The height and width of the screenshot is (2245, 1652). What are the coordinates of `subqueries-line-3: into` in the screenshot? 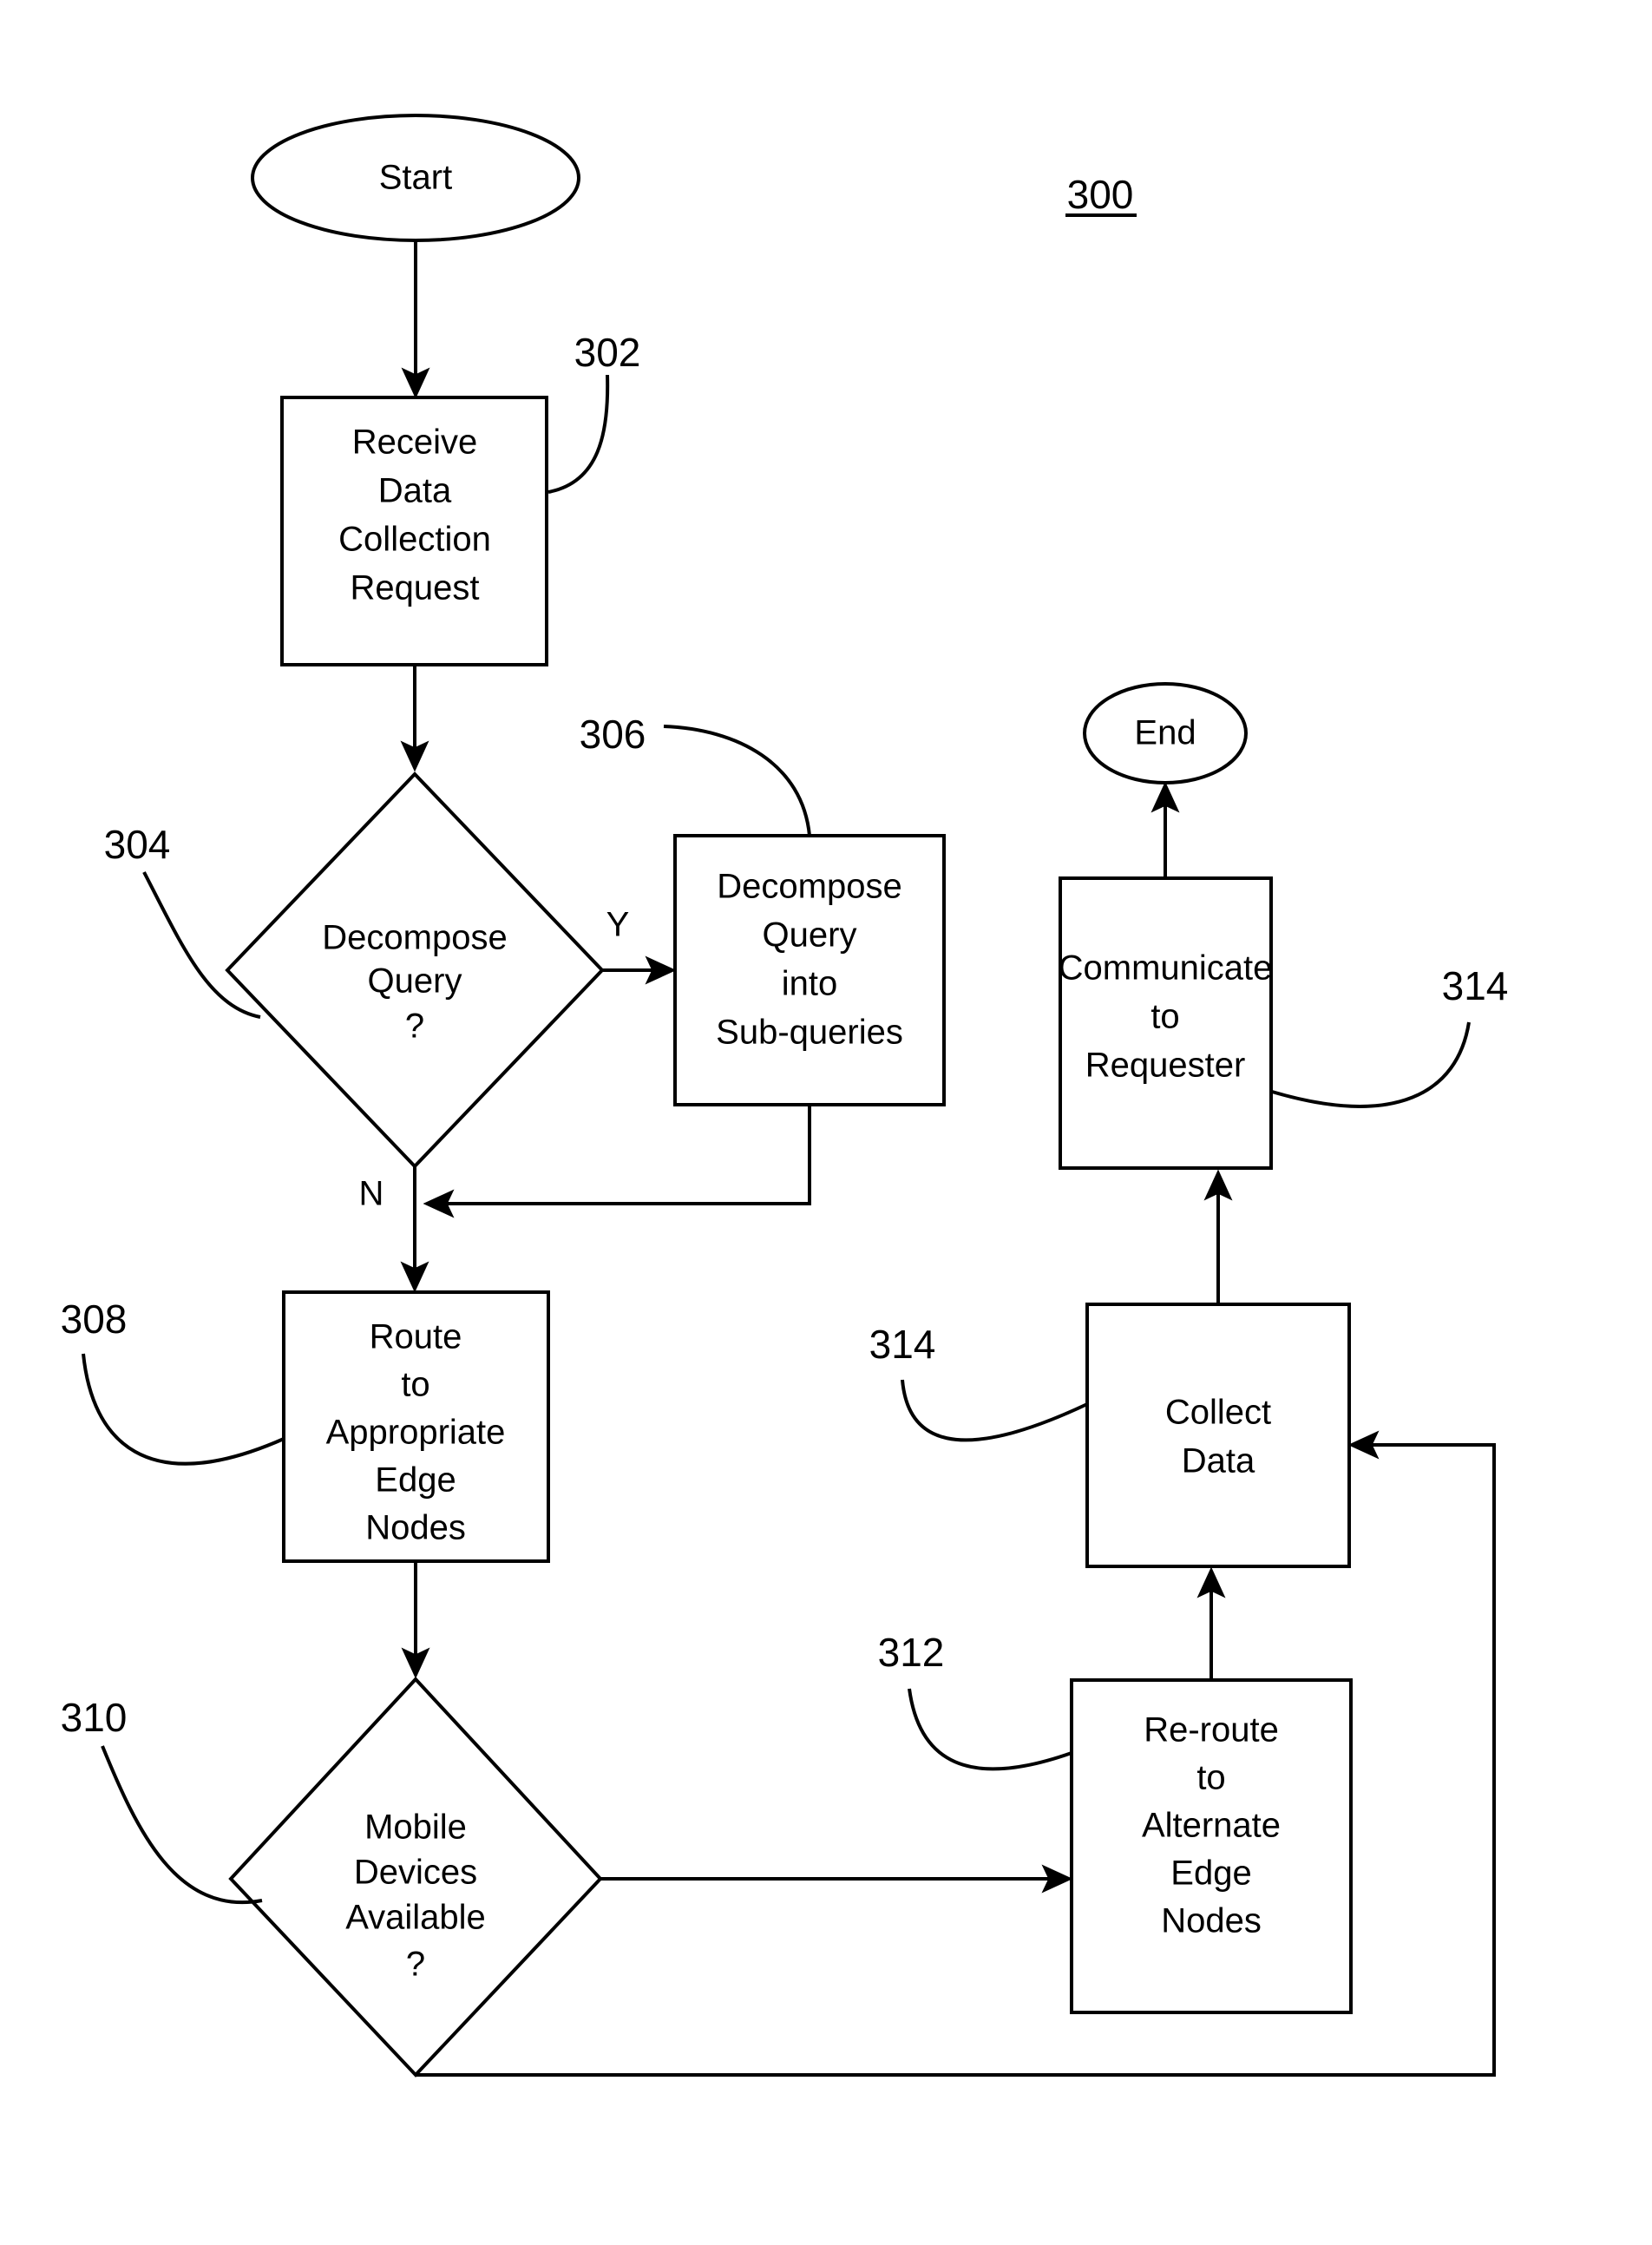 It's located at (810, 984).